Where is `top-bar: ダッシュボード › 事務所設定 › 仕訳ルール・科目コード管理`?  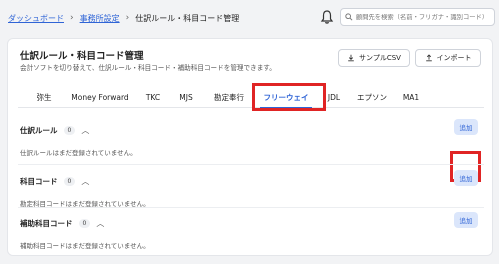
top-bar: ダッシュボード › 事務所設定 › 仕訳ルール・科目コード管理 is located at coordinates (249, 18).